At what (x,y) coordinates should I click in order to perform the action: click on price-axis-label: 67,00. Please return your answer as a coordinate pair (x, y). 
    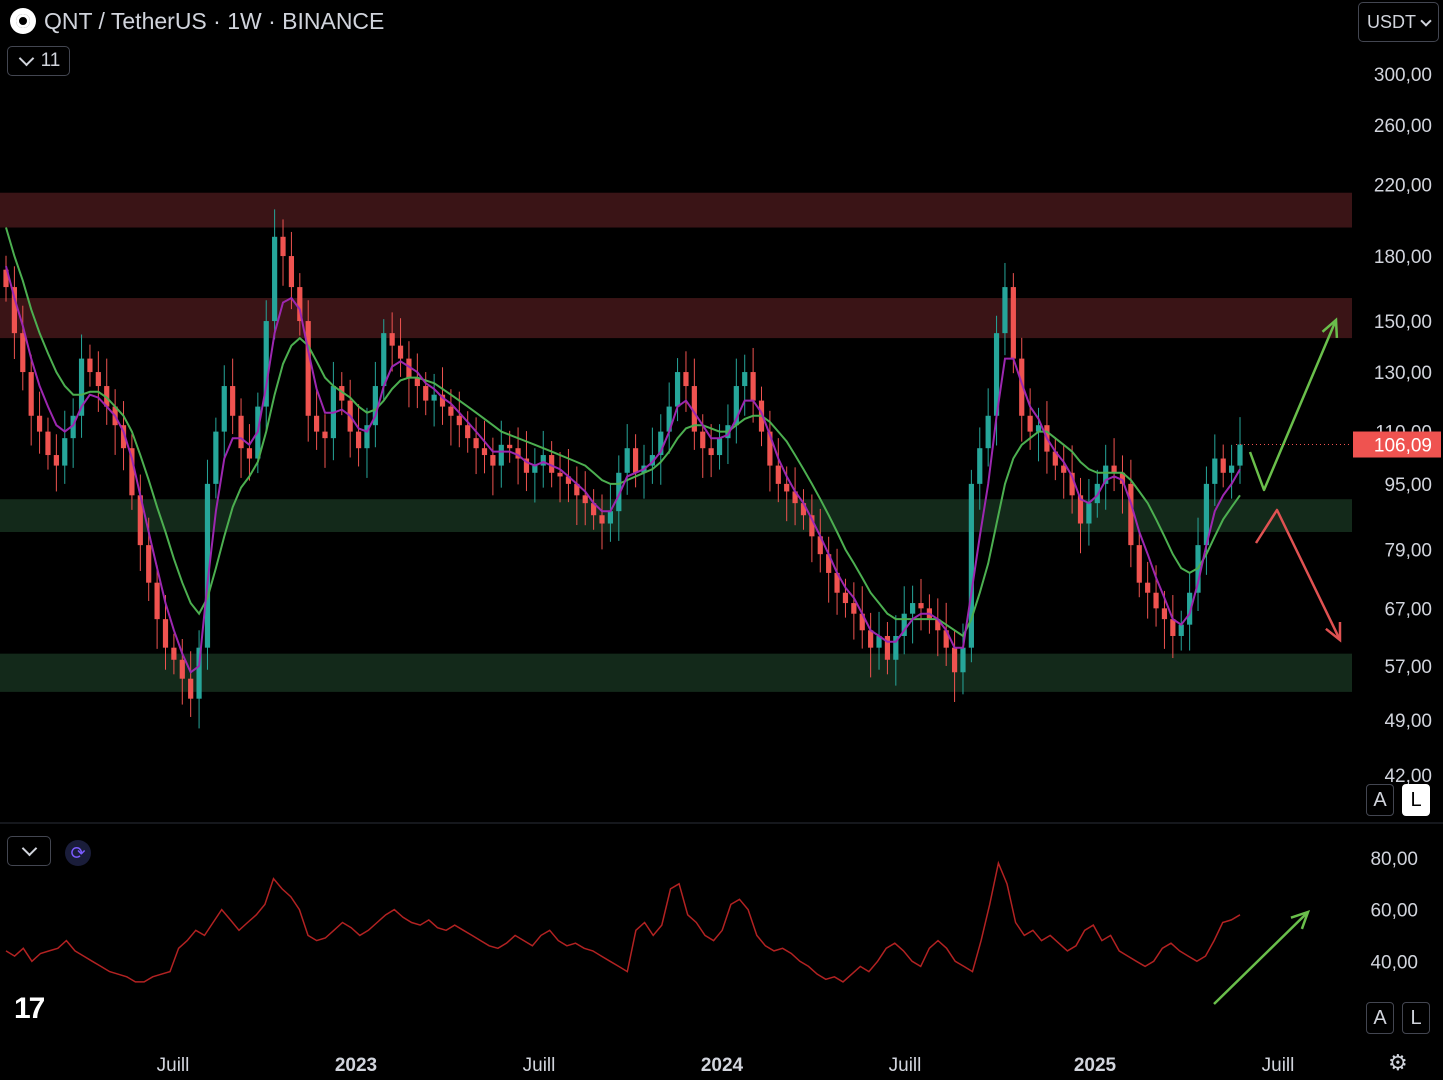
    Looking at the image, I should click on (1408, 609).